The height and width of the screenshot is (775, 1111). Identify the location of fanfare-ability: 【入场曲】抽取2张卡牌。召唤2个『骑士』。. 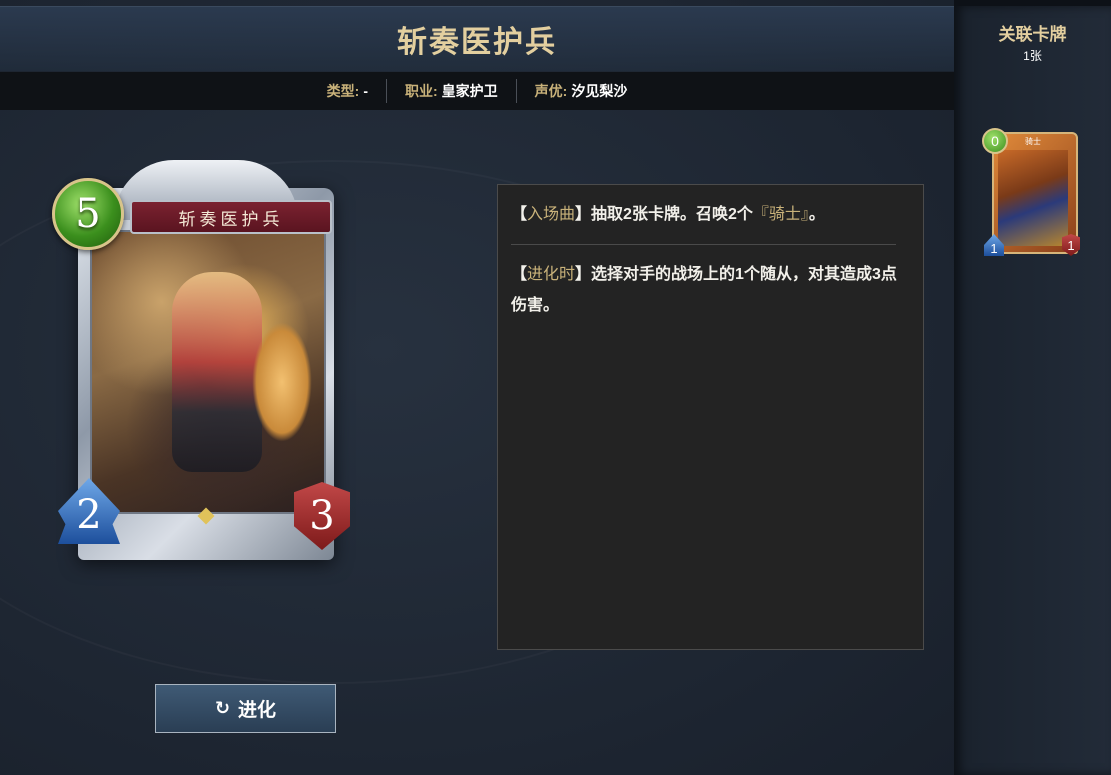
(710, 214).